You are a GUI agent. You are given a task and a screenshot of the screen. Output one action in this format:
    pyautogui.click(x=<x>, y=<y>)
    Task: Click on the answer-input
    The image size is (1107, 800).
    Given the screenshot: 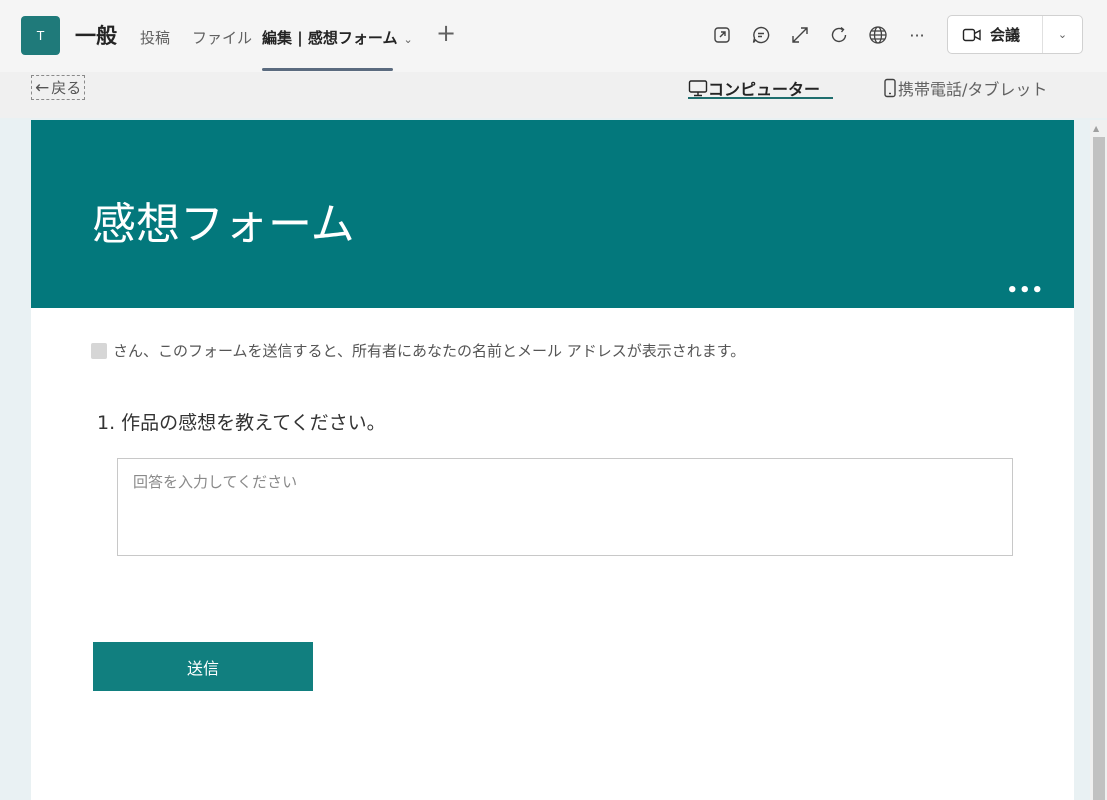 What is the action you would take?
    pyautogui.click(x=565, y=507)
    